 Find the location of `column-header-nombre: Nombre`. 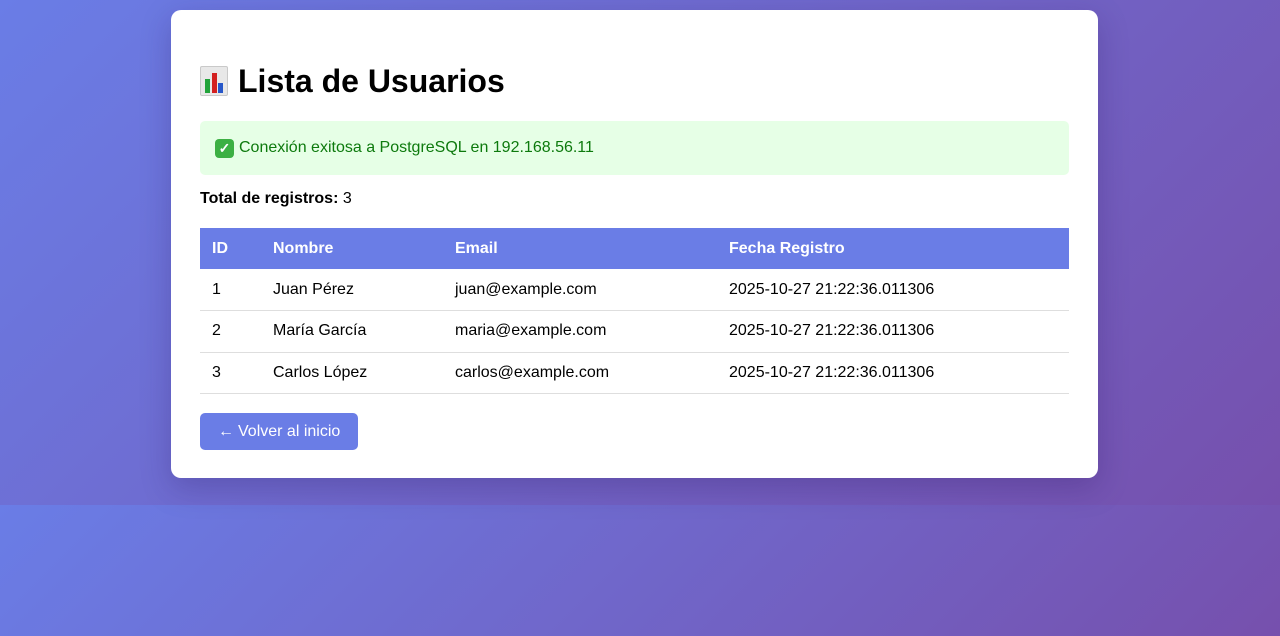

column-header-nombre: Nombre is located at coordinates (303, 248).